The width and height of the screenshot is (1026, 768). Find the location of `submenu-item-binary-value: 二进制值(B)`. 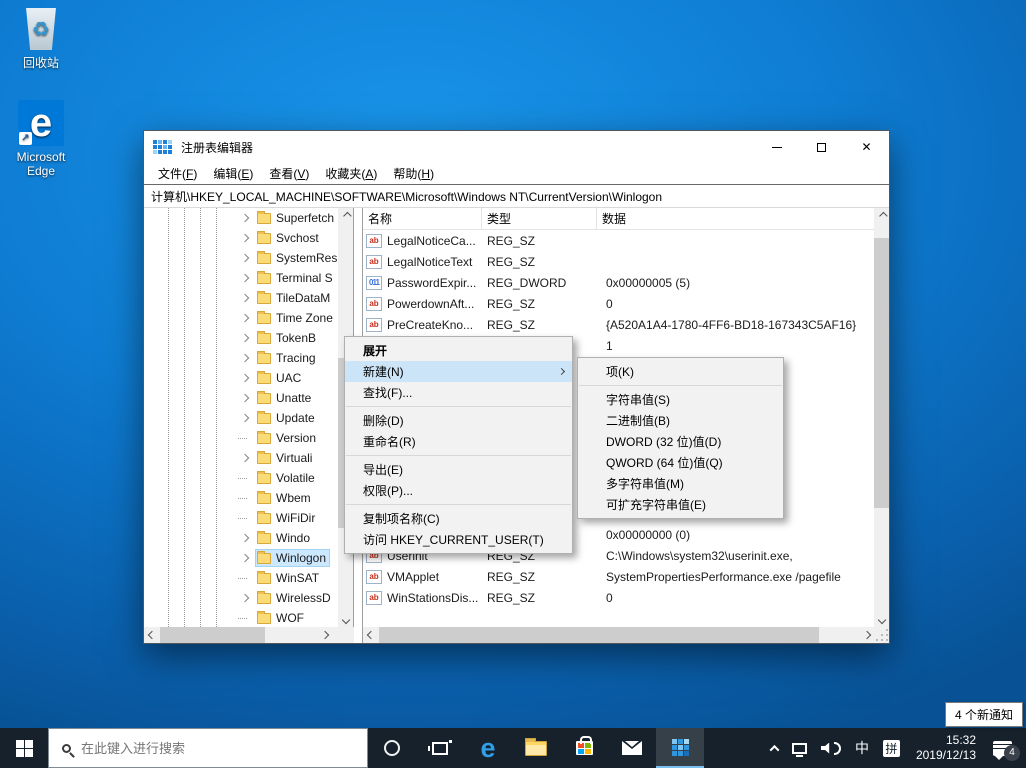

submenu-item-binary-value: 二进制值(B) is located at coordinates (680, 420).